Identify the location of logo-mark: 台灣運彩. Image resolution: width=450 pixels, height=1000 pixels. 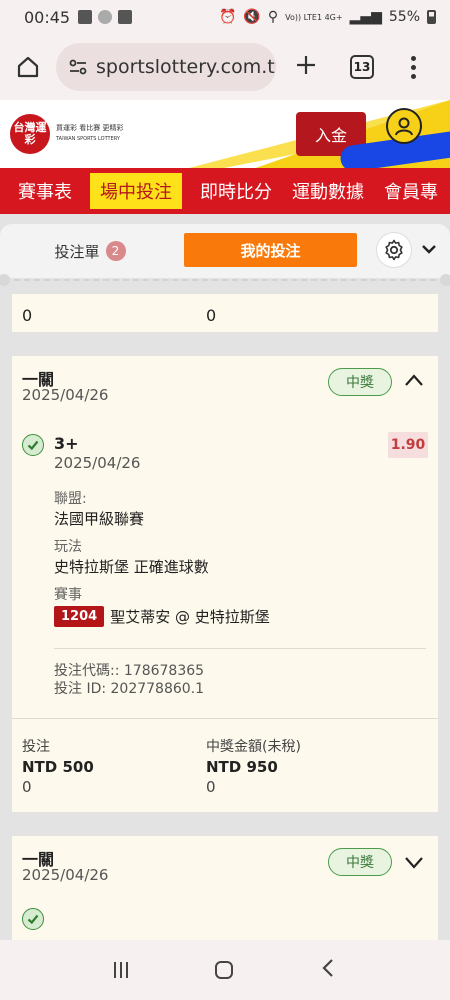
(30, 134).